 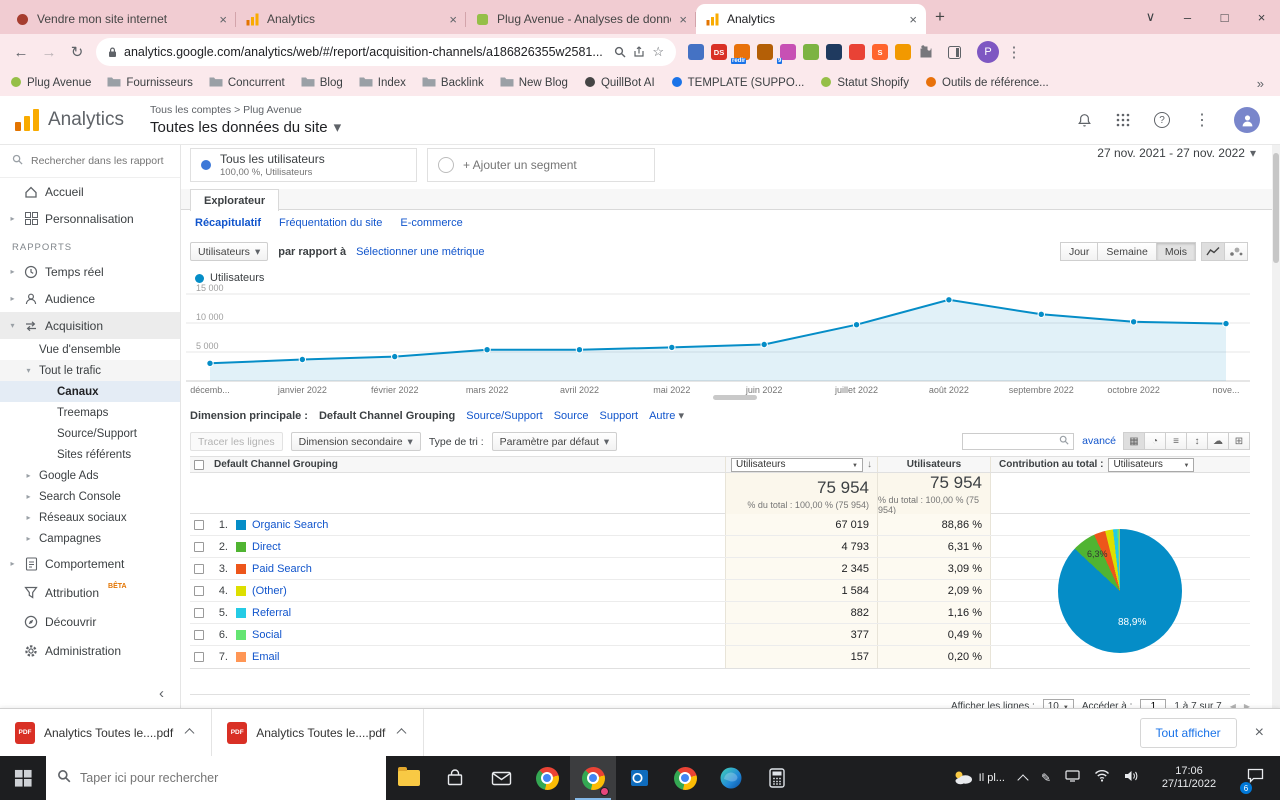 I want to click on bookmarks-overflow-icon, so click(x=1263, y=83).